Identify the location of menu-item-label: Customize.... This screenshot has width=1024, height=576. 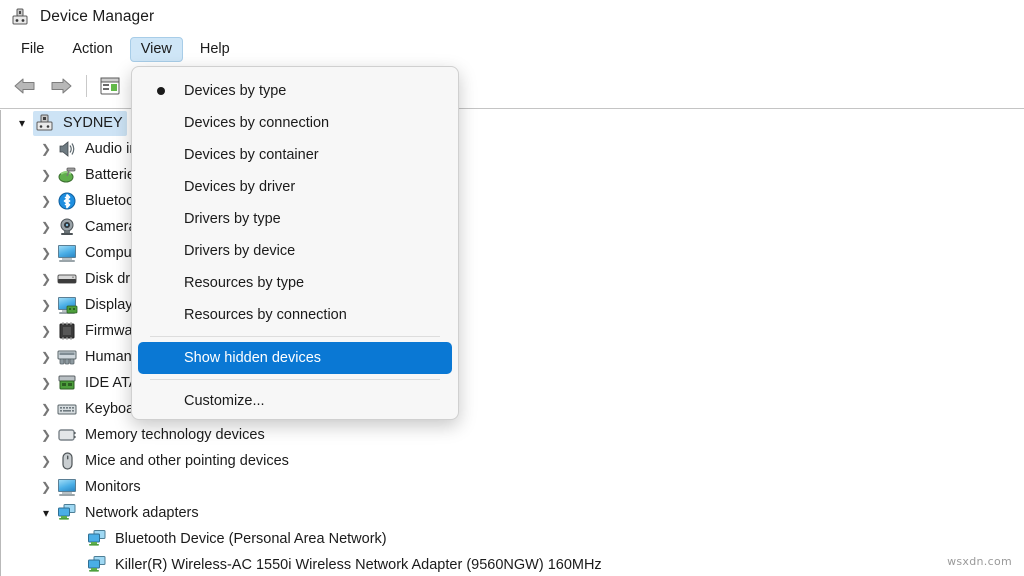
(224, 401).